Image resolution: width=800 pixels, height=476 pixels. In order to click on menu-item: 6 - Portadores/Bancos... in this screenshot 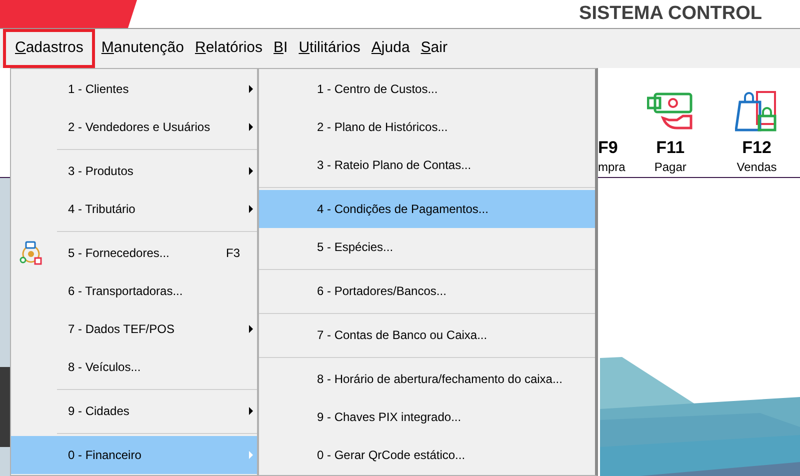, I will do `click(427, 291)`.